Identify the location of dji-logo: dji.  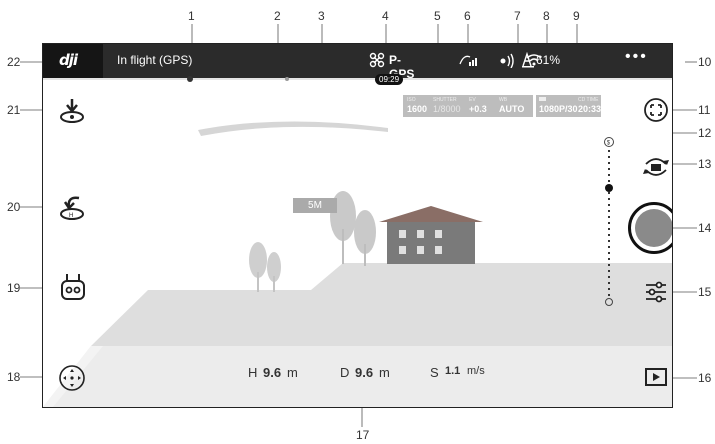
(73, 61).